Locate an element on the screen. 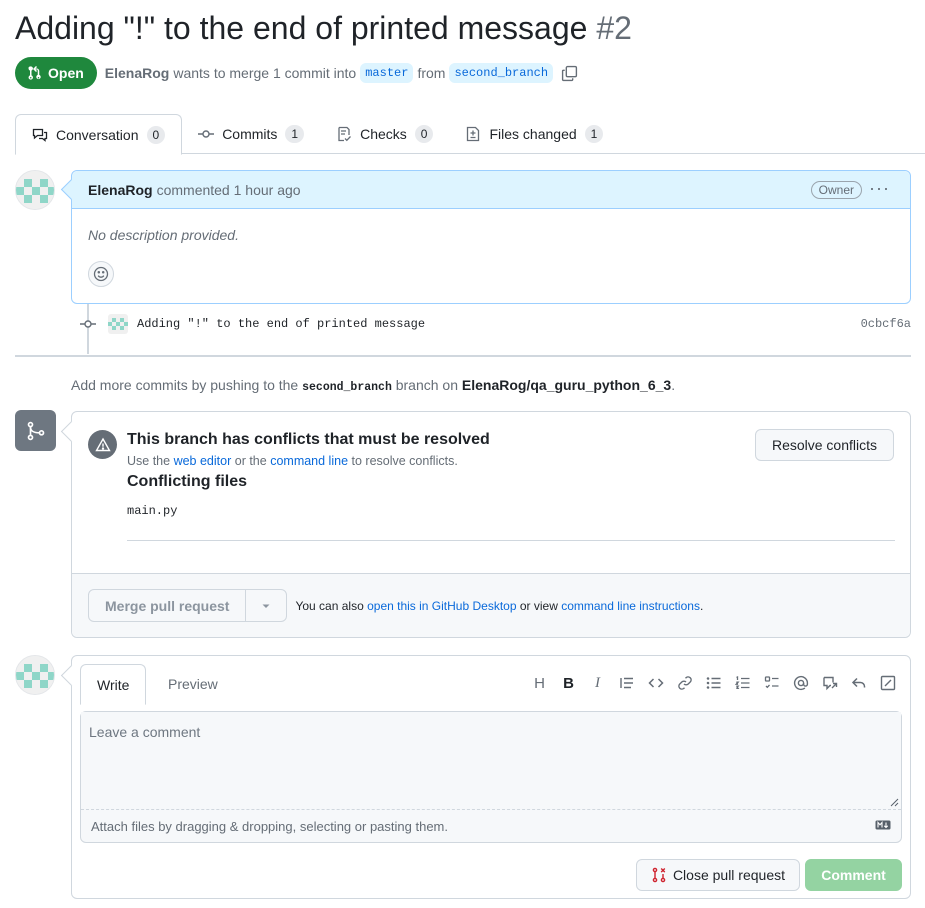 This screenshot has width=925, height=908. copy-icon is located at coordinates (569, 73).